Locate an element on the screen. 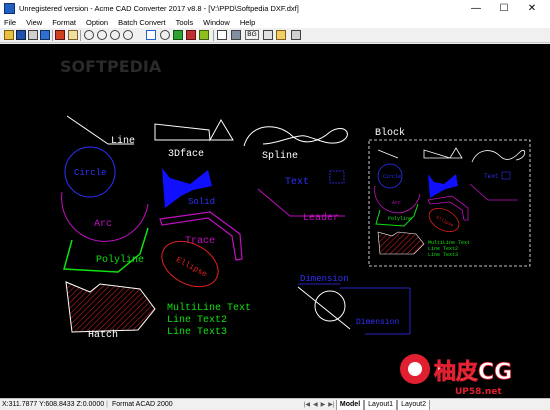 The image size is (550, 410). color-icon is located at coordinates (204, 35).